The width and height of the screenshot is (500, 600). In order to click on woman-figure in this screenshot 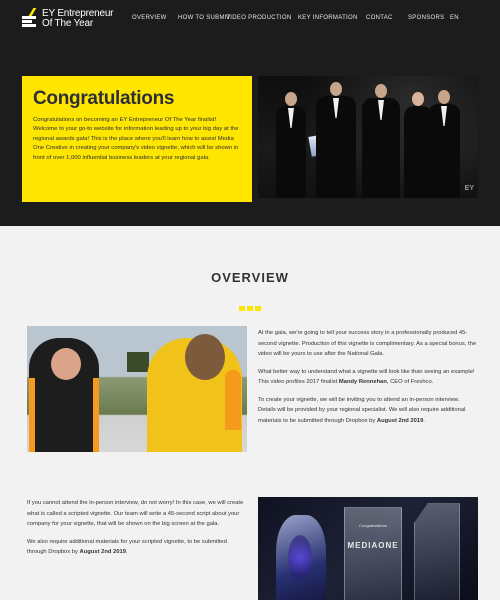, I will do `click(64, 395)`.